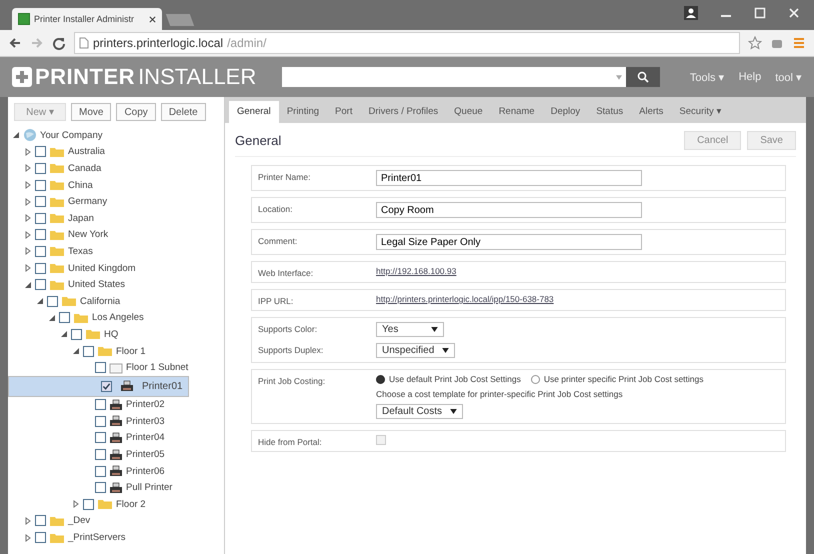 This screenshot has height=554, width=814. Describe the element at coordinates (131, 504) in the screenshot. I see `tree-item: Floor 2` at that location.